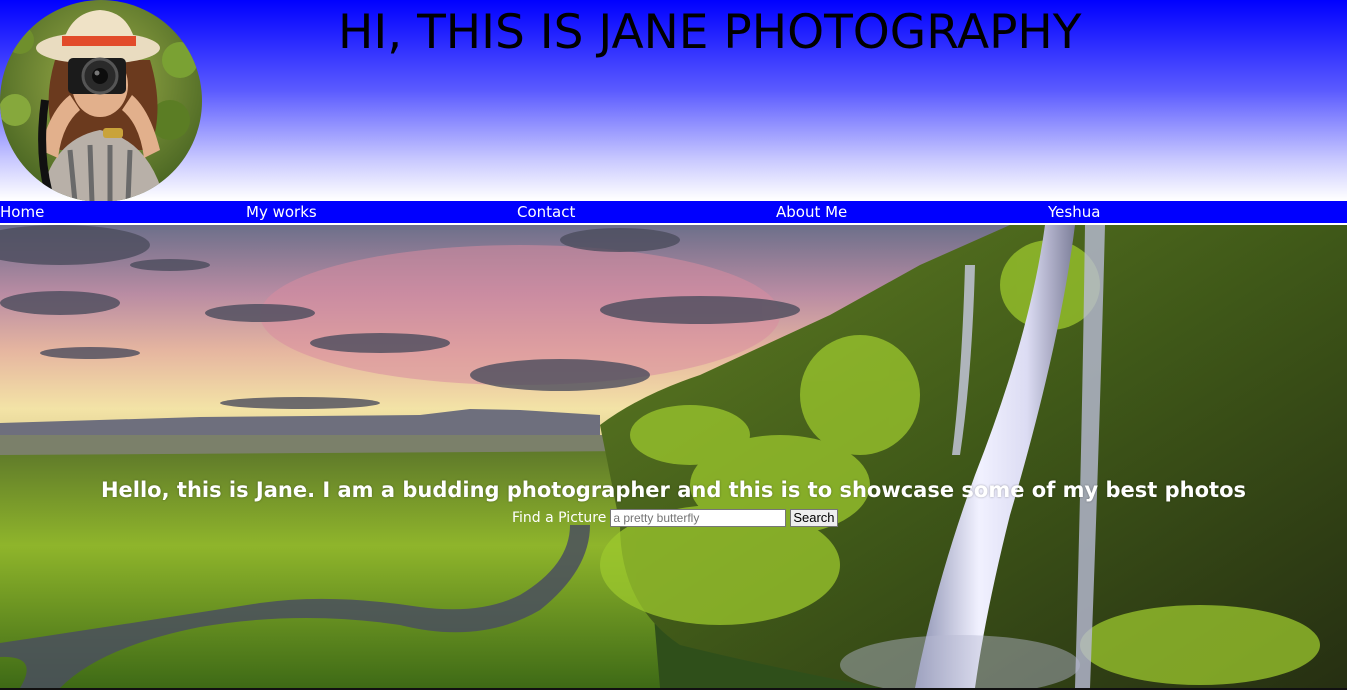  I want to click on nav-link-my-works: My works, so click(281, 212).